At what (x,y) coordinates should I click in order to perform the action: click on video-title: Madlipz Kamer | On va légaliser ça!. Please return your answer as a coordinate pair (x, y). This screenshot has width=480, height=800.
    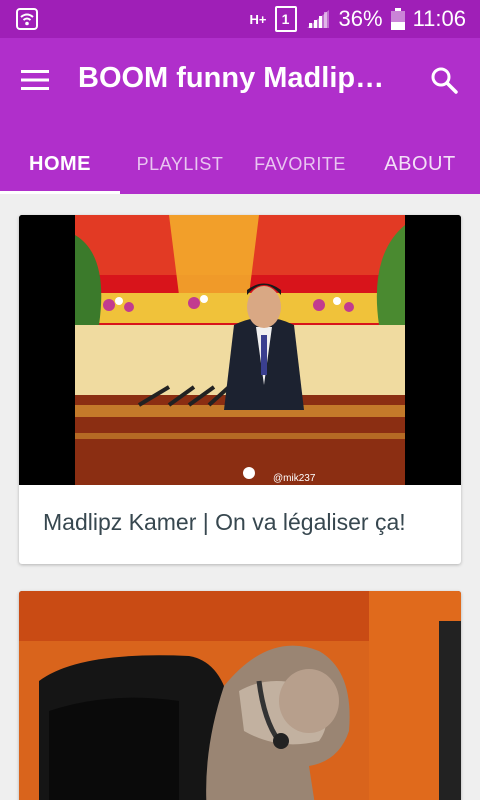
    Looking at the image, I should click on (240, 522).